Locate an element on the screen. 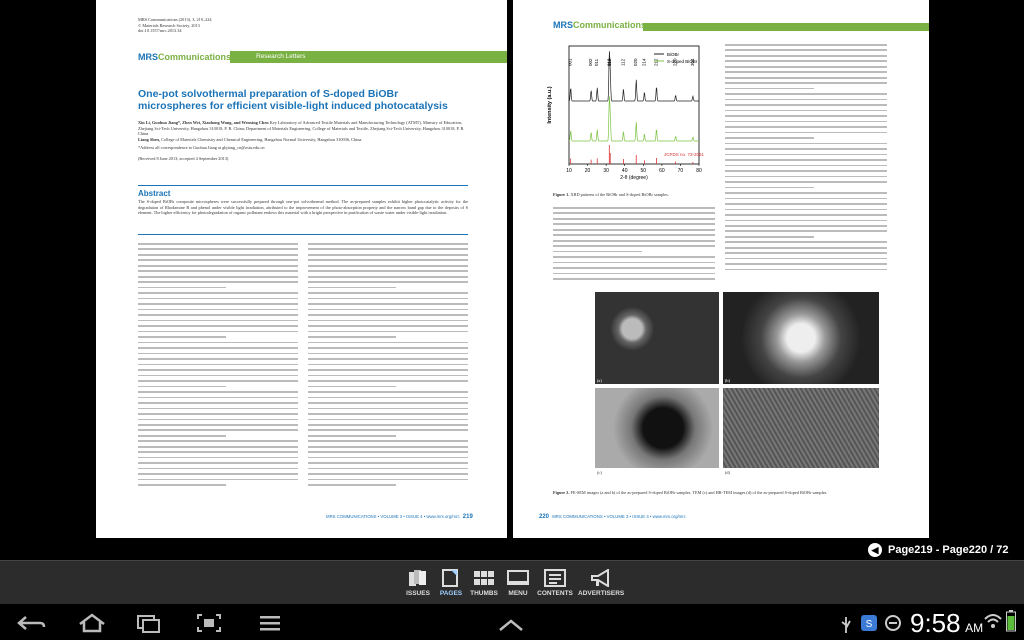  tem-image-c is located at coordinates (657, 428).